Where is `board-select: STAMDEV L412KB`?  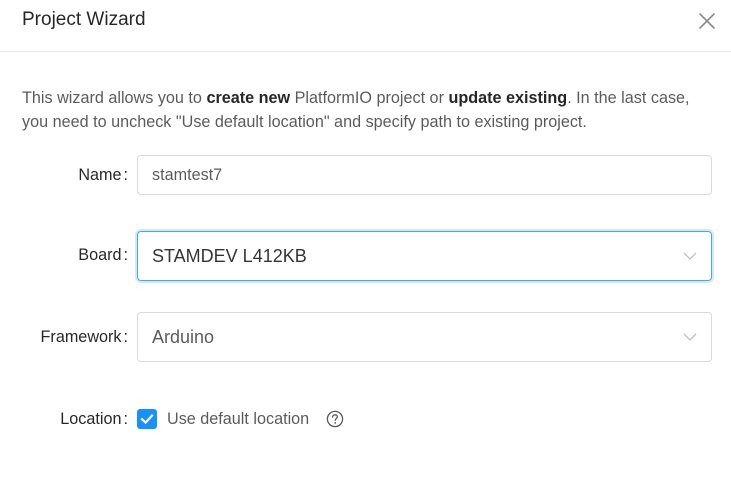 board-select: STAMDEV L412KB is located at coordinates (424, 256).